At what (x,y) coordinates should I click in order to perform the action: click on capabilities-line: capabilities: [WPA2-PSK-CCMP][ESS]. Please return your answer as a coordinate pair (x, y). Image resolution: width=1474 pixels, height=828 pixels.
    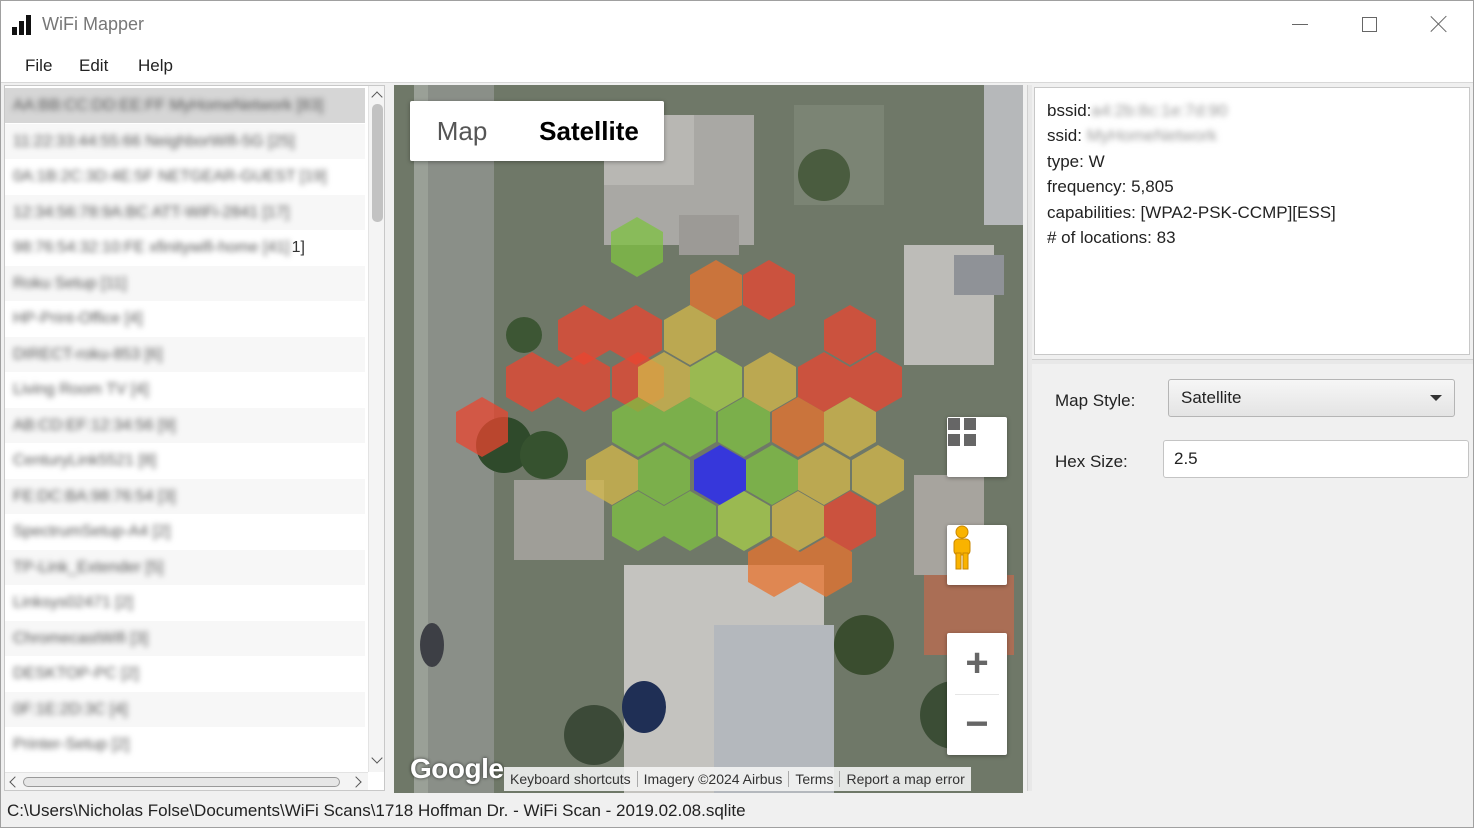
    Looking at the image, I should click on (1191, 212).